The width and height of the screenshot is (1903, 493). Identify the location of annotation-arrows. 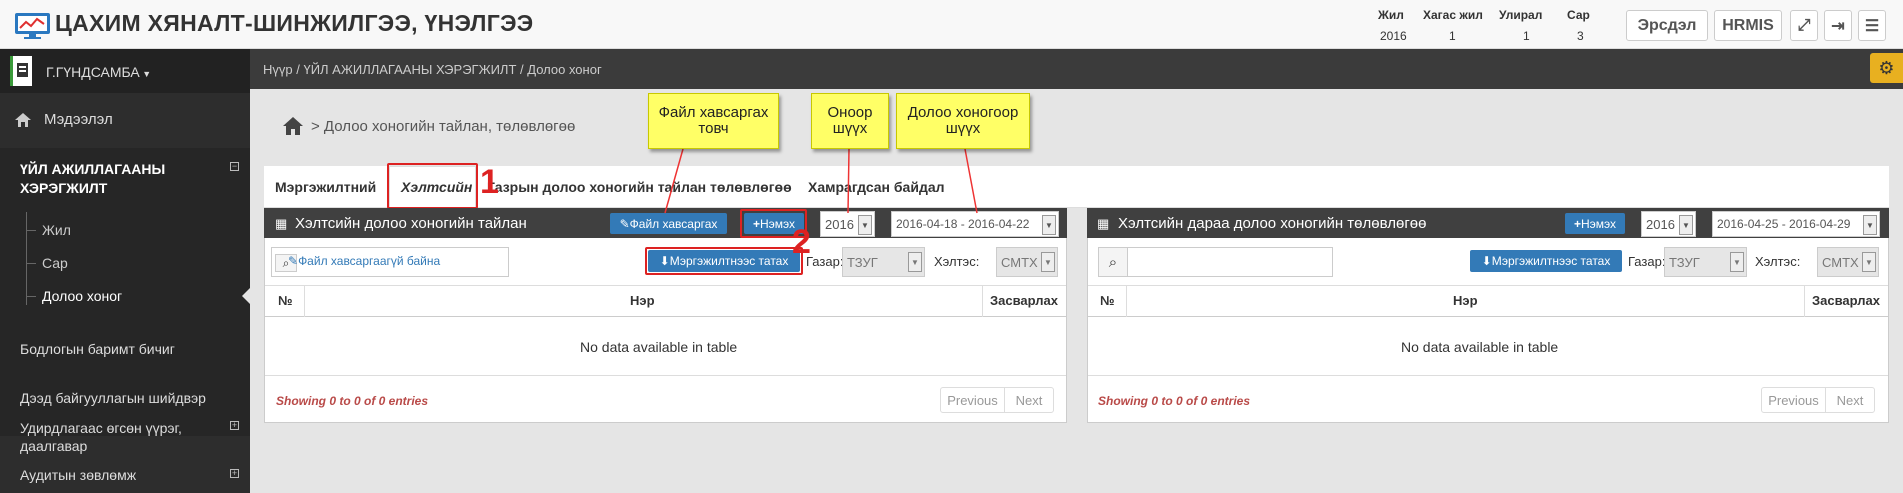
(821, 181).